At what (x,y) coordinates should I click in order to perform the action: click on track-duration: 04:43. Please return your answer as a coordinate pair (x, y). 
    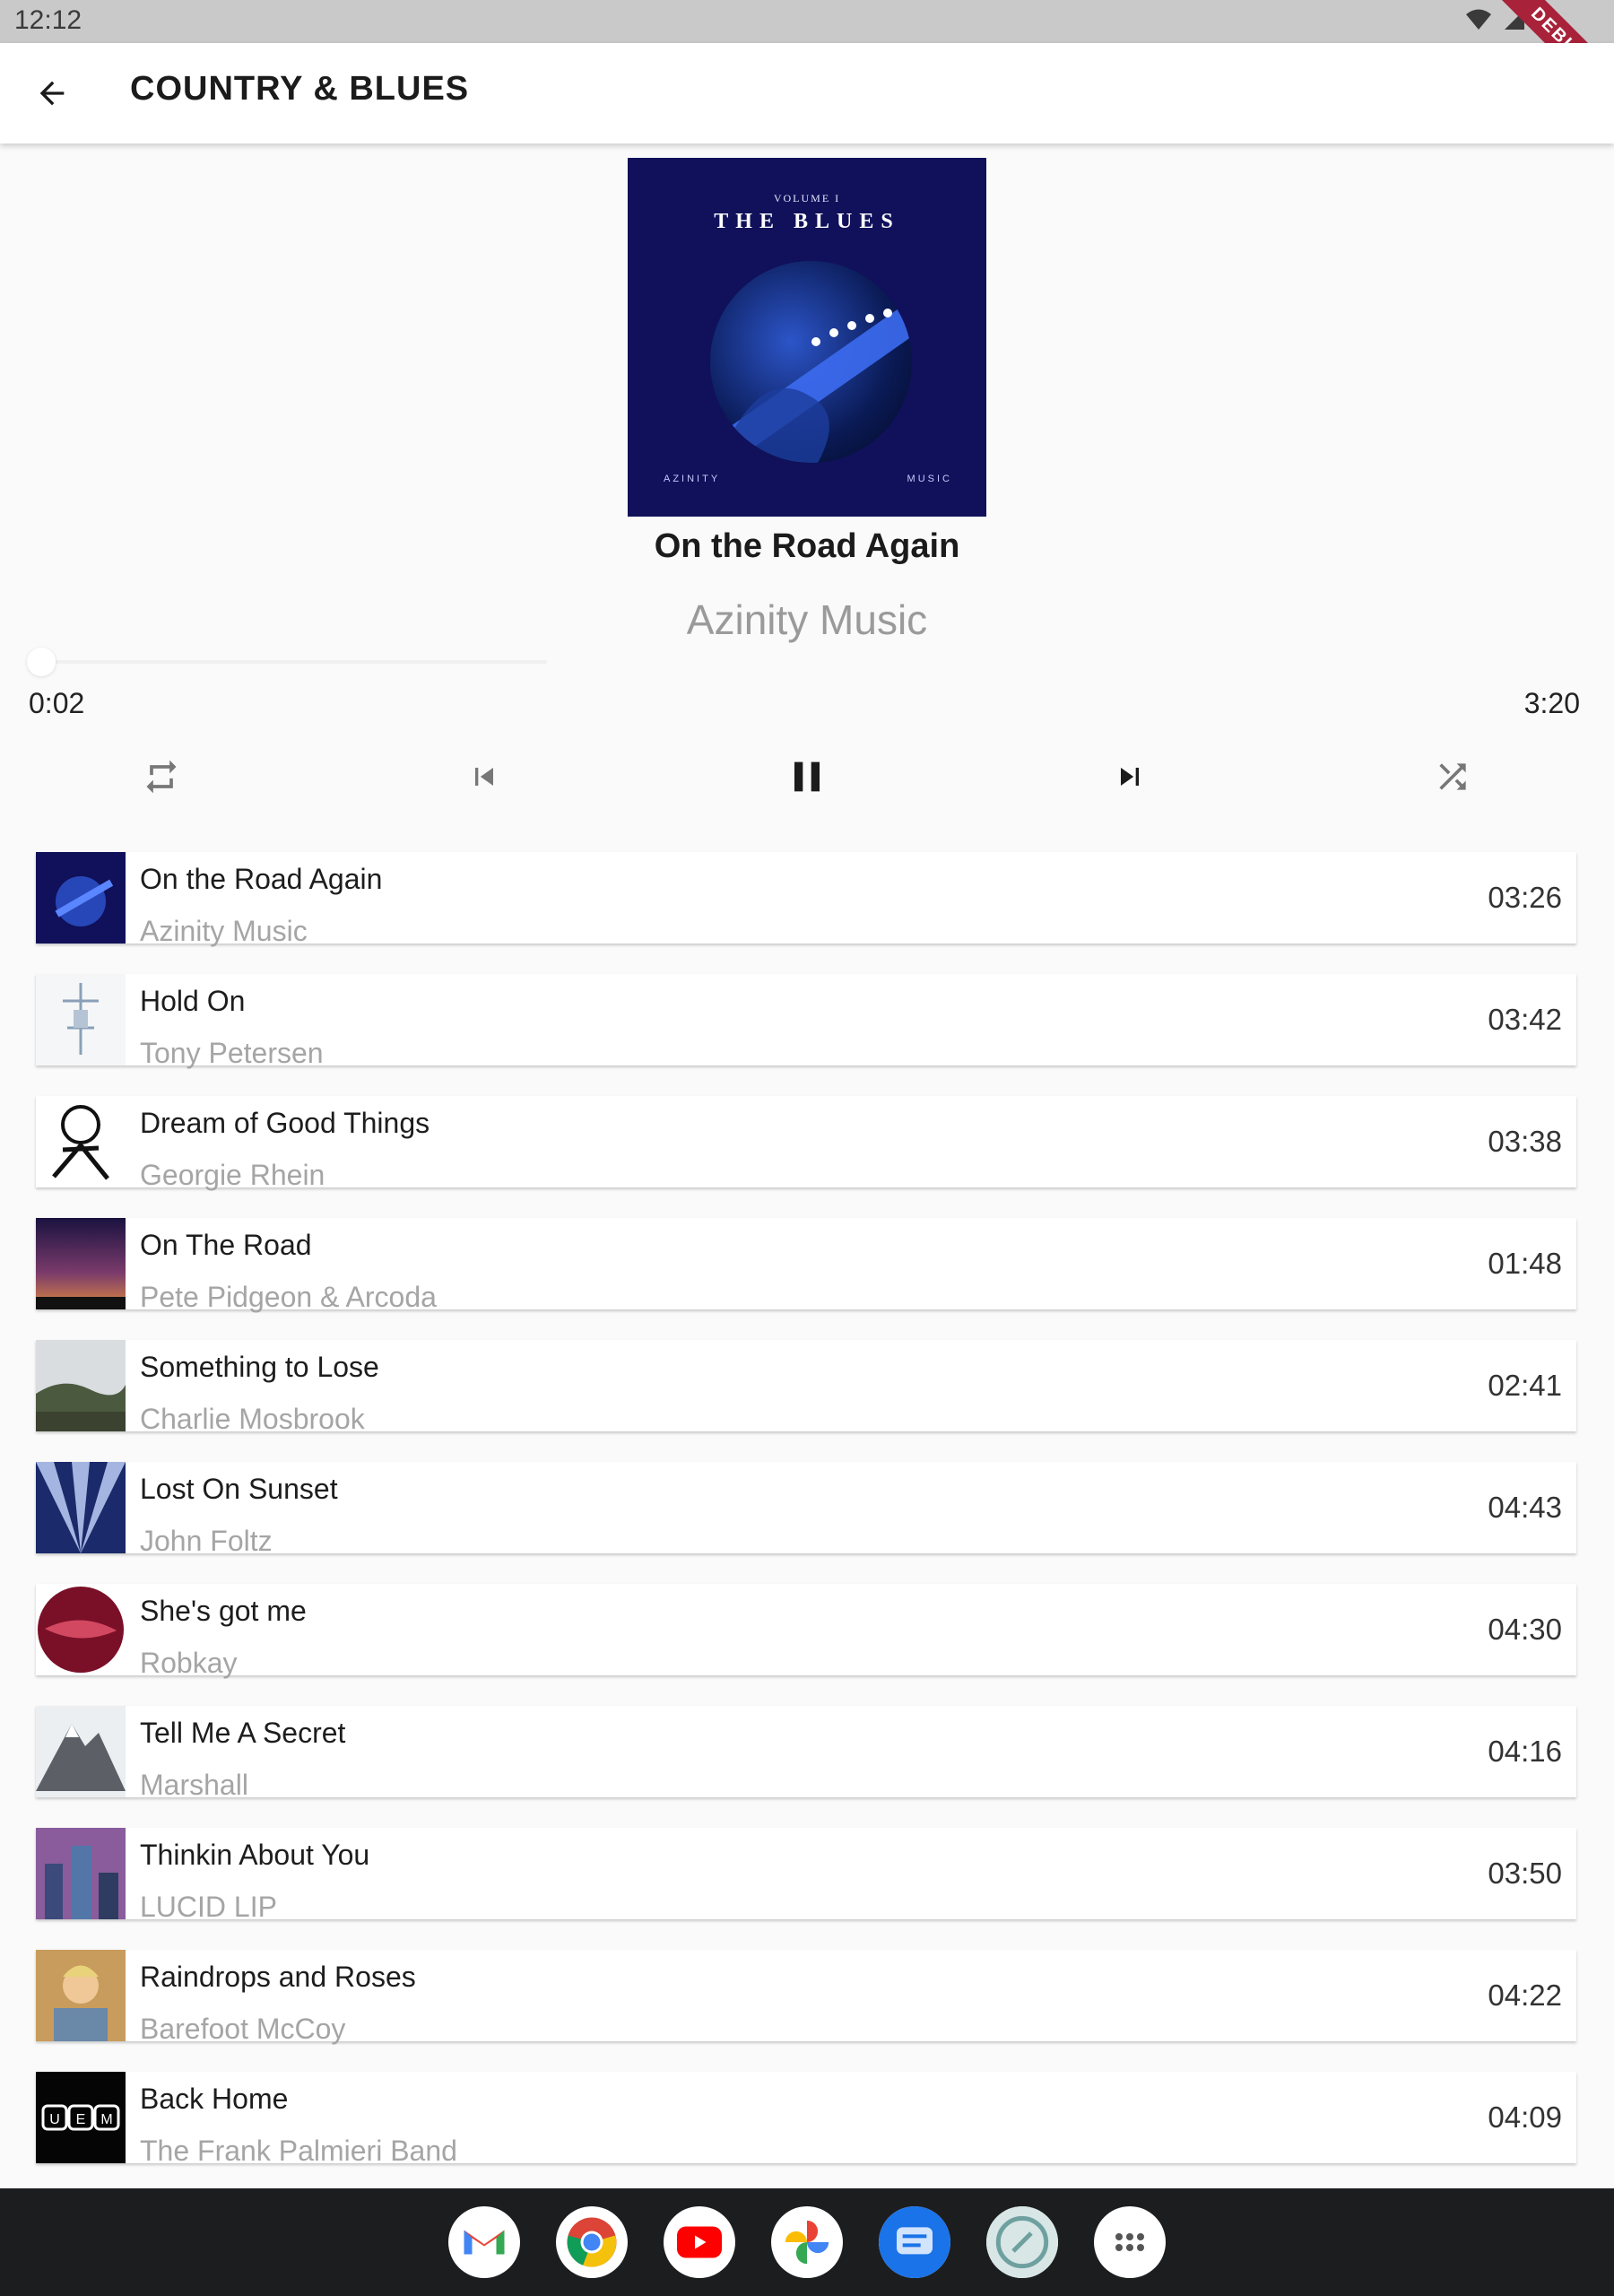
    Looking at the image, I should click on (1525, 1507).